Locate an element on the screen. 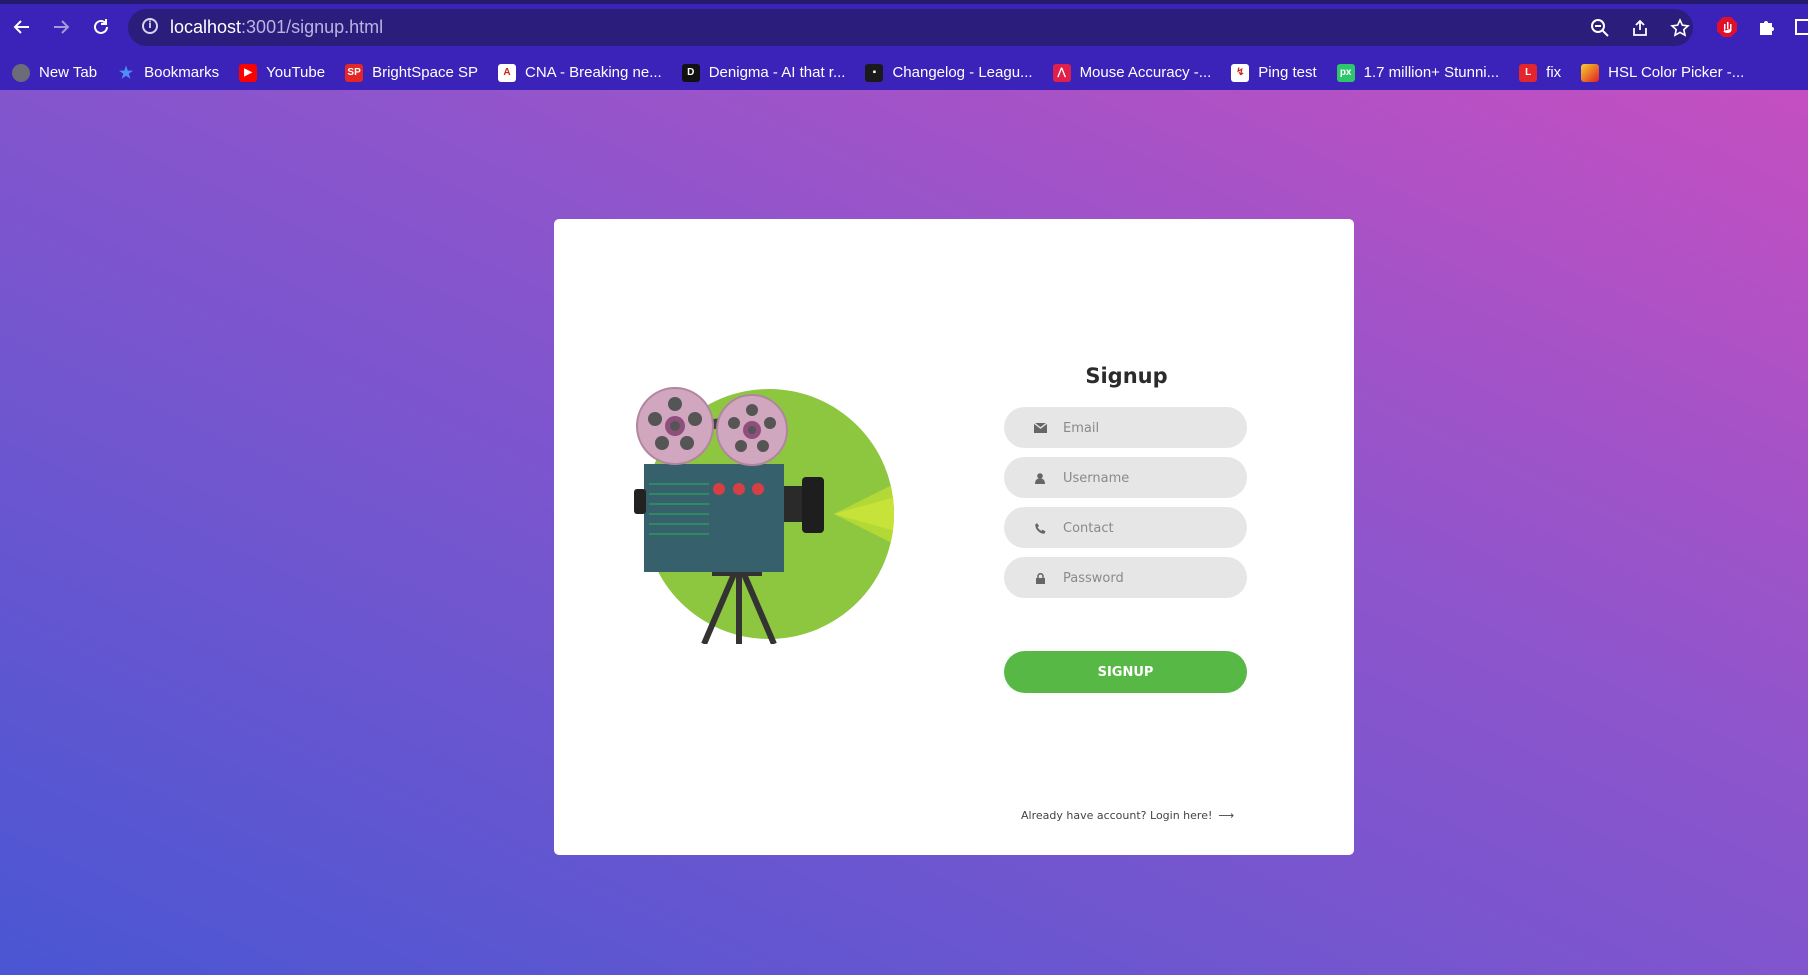  bookmark-item: Lfix is located at coordinates (1540, 72).